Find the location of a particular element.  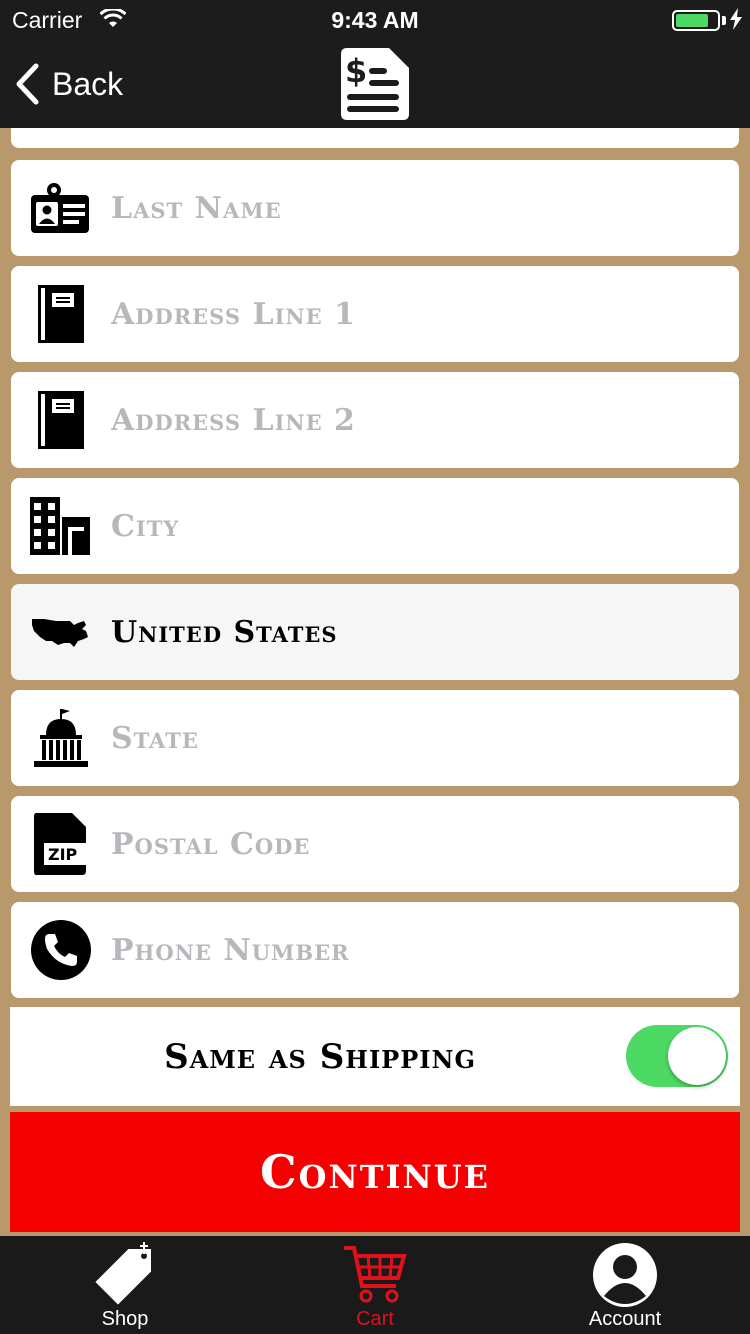

tab-cart-label: Cart is located at coordinates (375, 1319).